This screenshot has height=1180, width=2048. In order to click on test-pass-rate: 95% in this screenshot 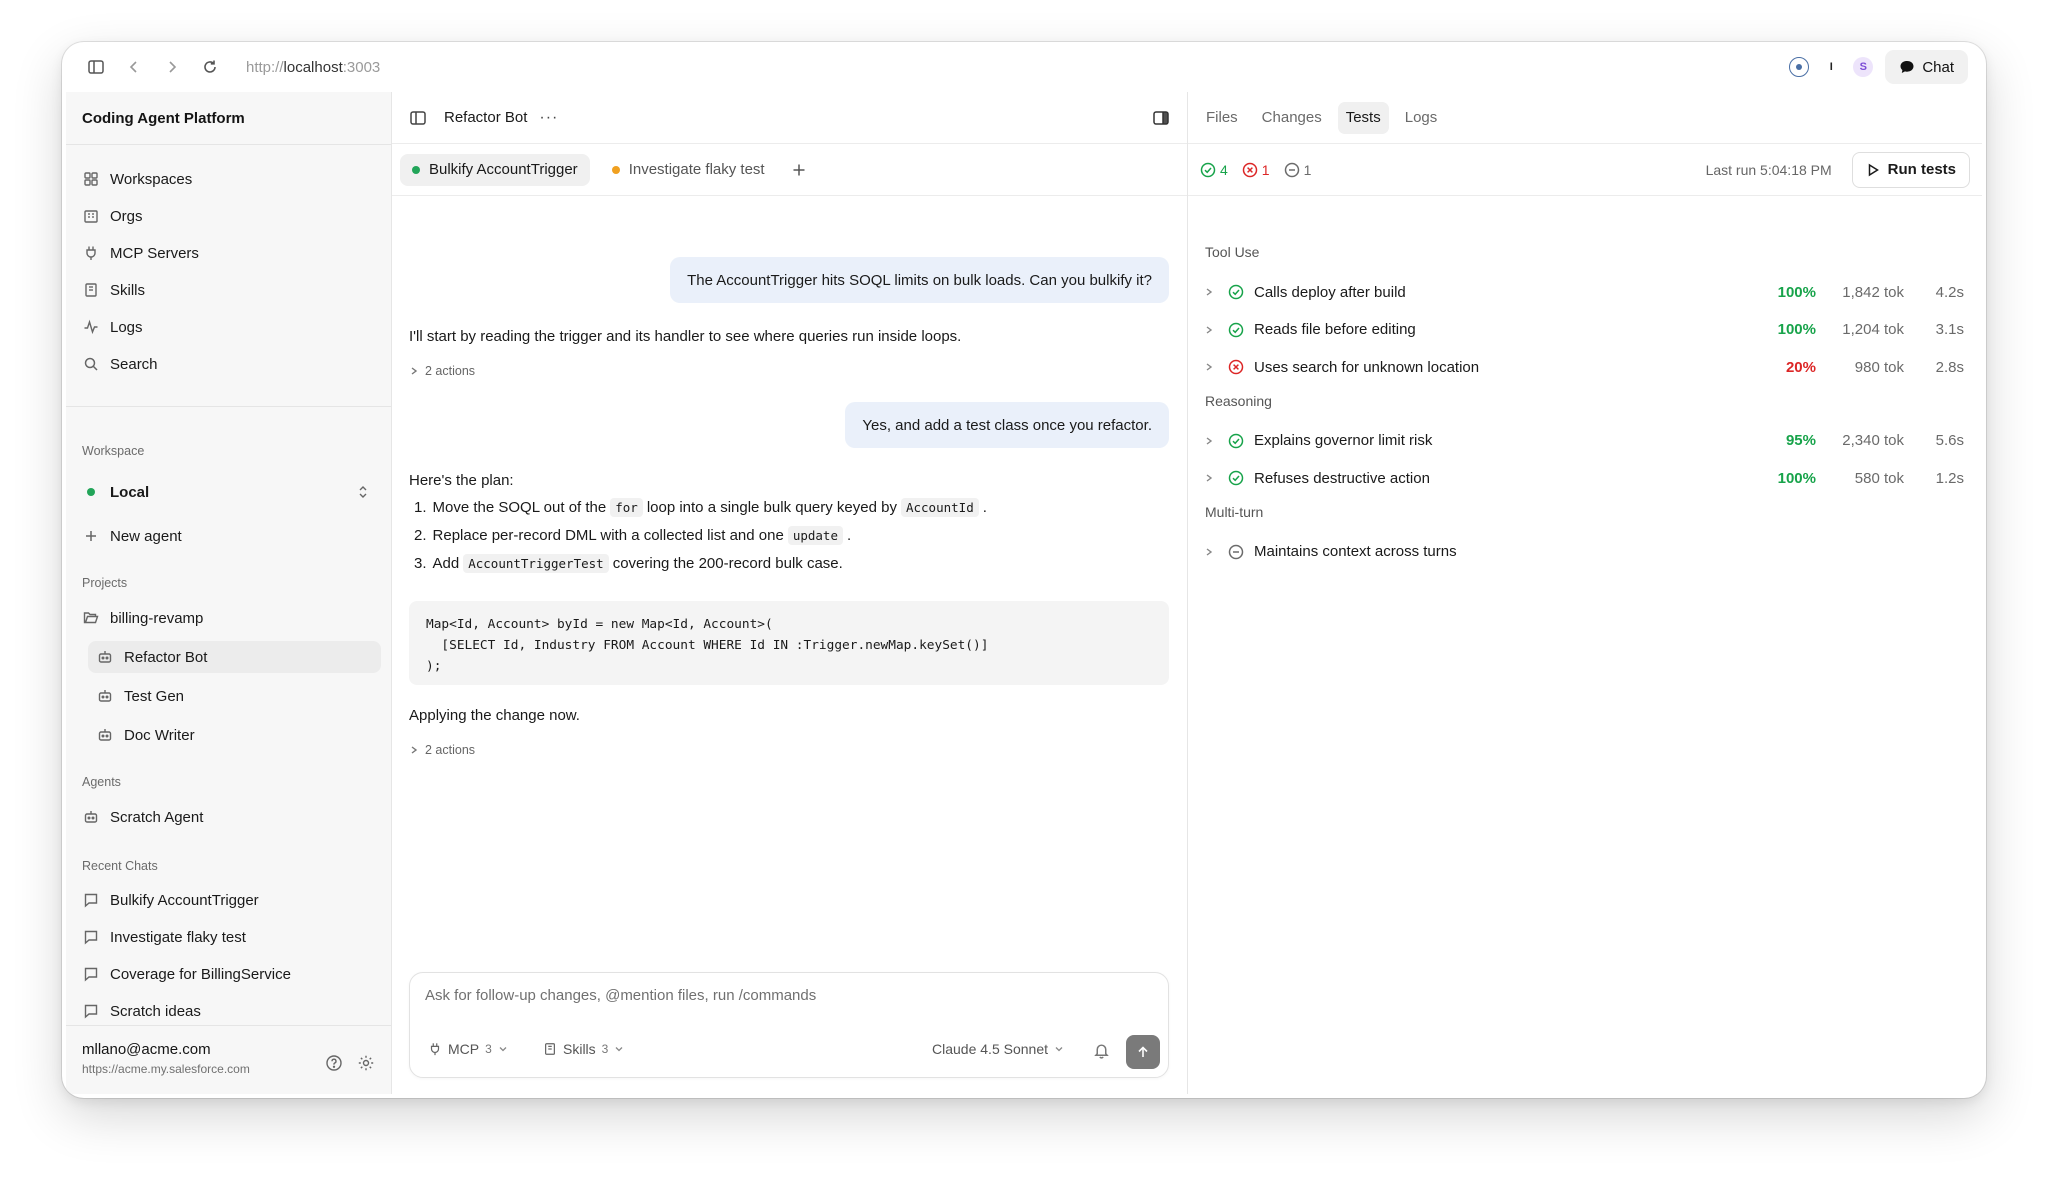, I will do `click(1800, 440)`.